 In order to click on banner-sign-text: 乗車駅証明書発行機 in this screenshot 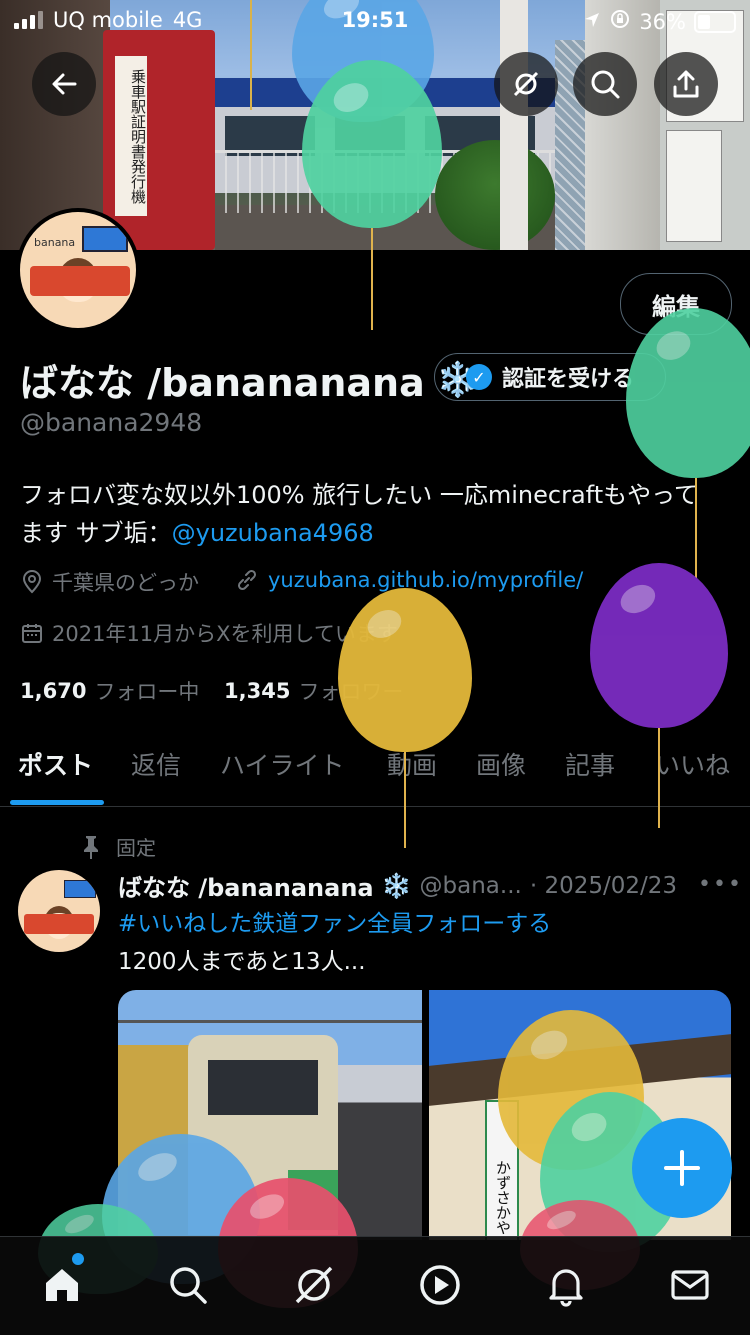, I will do `click(131, 136)`.